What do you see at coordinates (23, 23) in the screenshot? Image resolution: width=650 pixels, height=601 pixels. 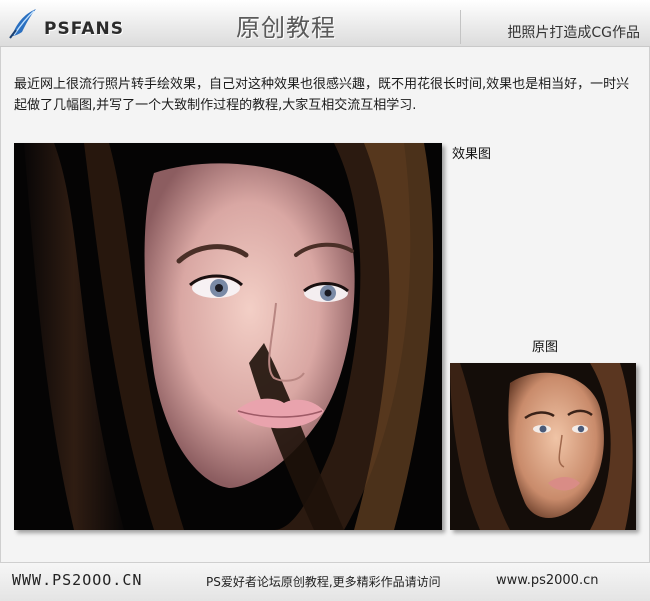 I see `feather-logo-icon` at bounding box center [23, 23].